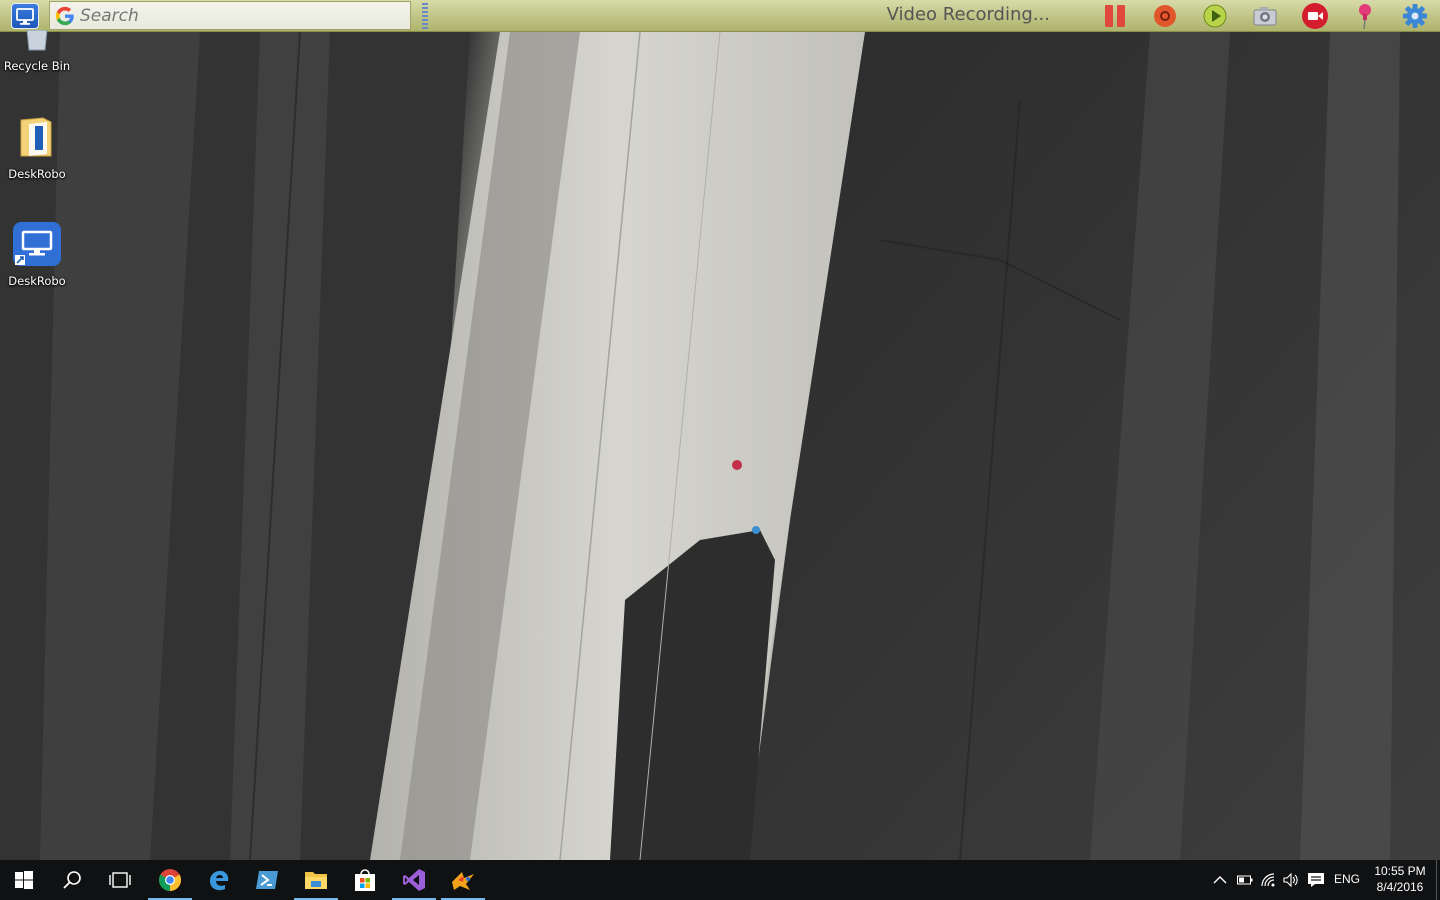 The height and width of the screenshot is (900, 1440). I want to click on taskbar-search-button, so click(72, 880).